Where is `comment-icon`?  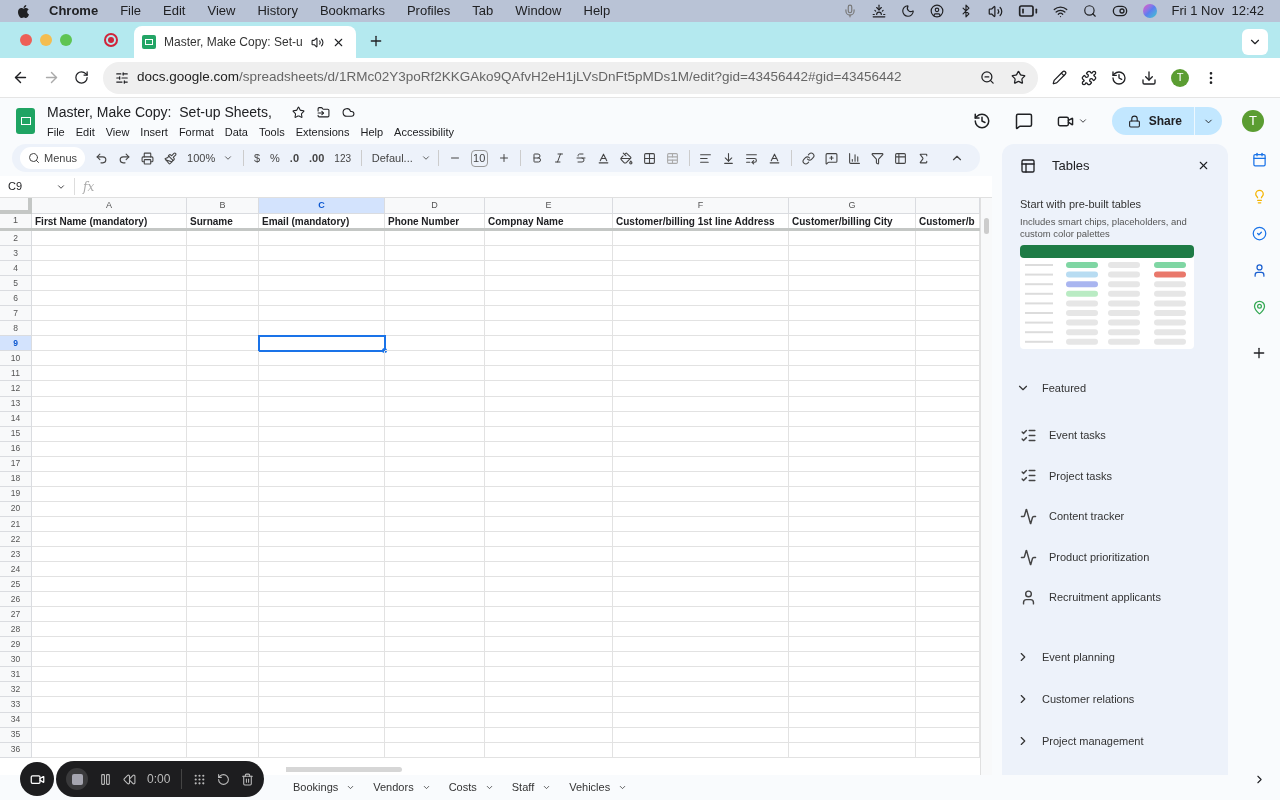
comment-icon is located at coordinates (1023, 121).